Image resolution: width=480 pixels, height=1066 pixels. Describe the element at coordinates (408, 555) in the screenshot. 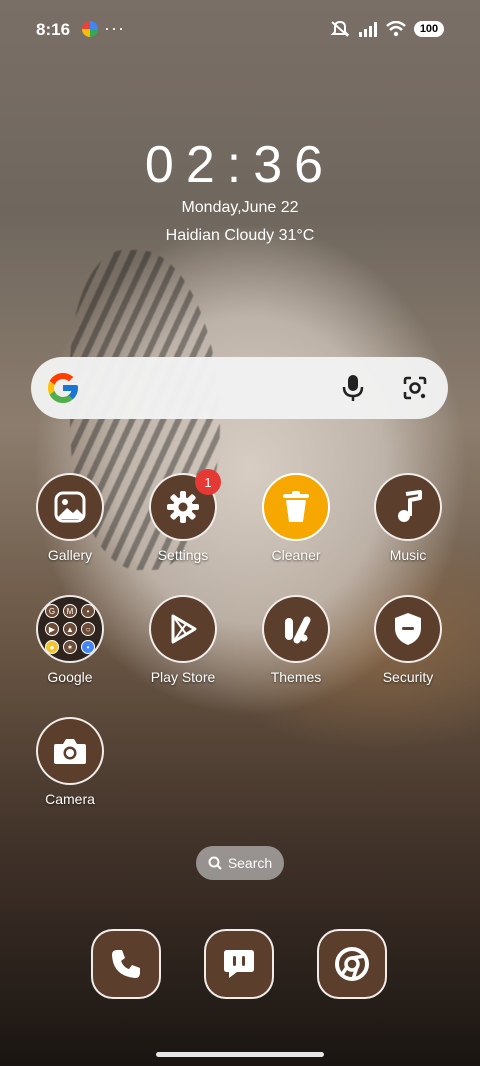

I see `app-label: Music` at that location.